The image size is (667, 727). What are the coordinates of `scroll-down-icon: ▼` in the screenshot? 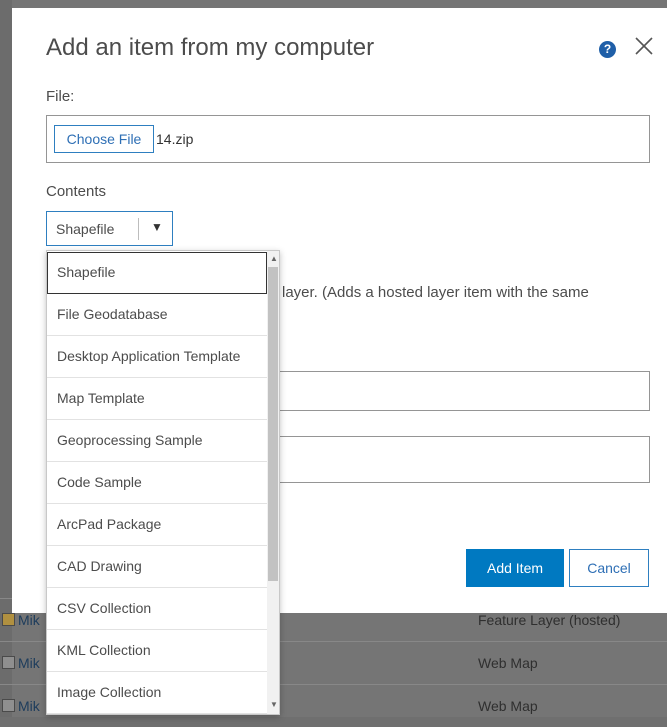 It's located at (274, 704).